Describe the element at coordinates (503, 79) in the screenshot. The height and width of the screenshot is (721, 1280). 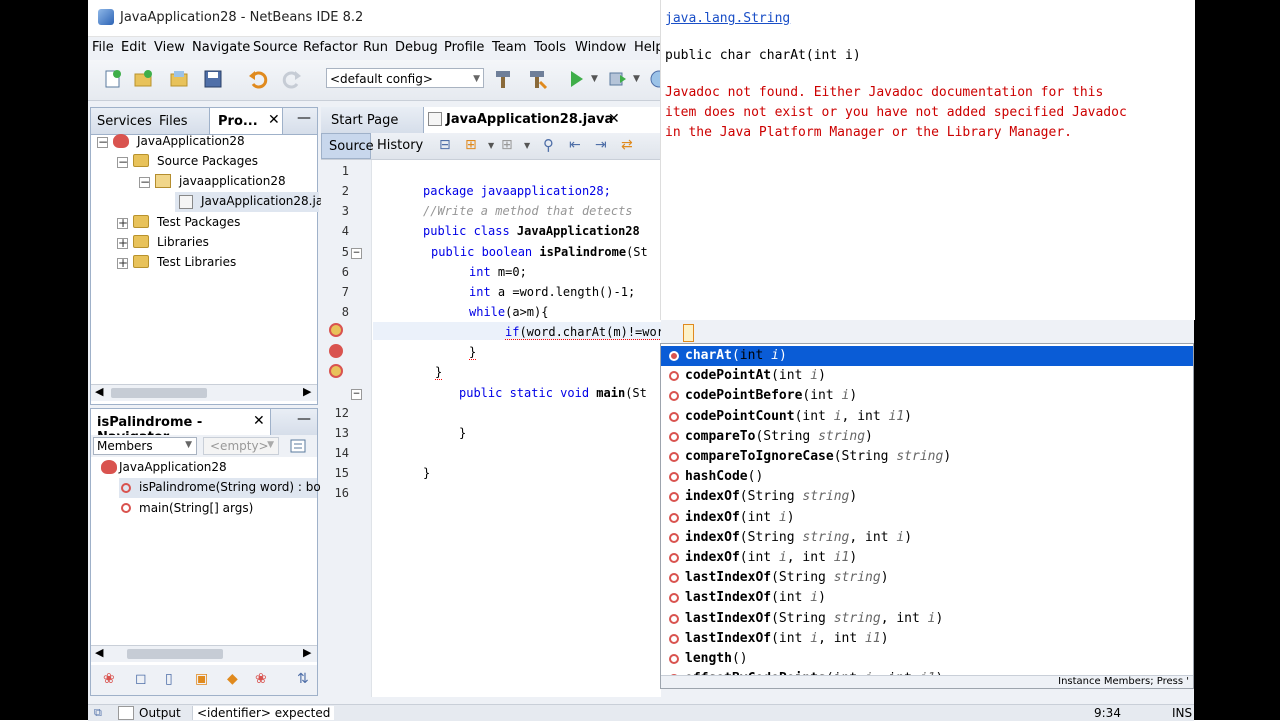
I see `build-hammer-icon` at that location.